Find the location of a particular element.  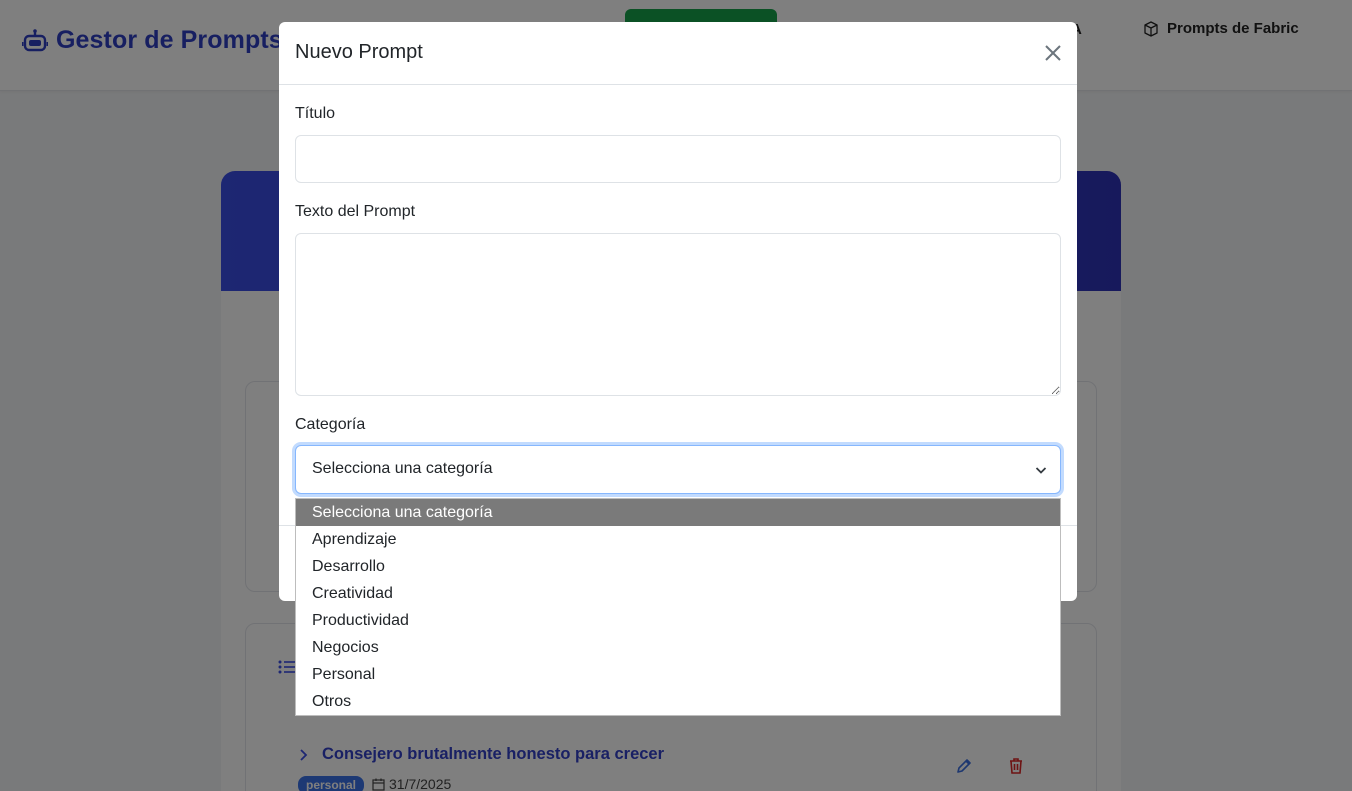

category-option: Selecciona una categoría is located at coordinates (678, 512).